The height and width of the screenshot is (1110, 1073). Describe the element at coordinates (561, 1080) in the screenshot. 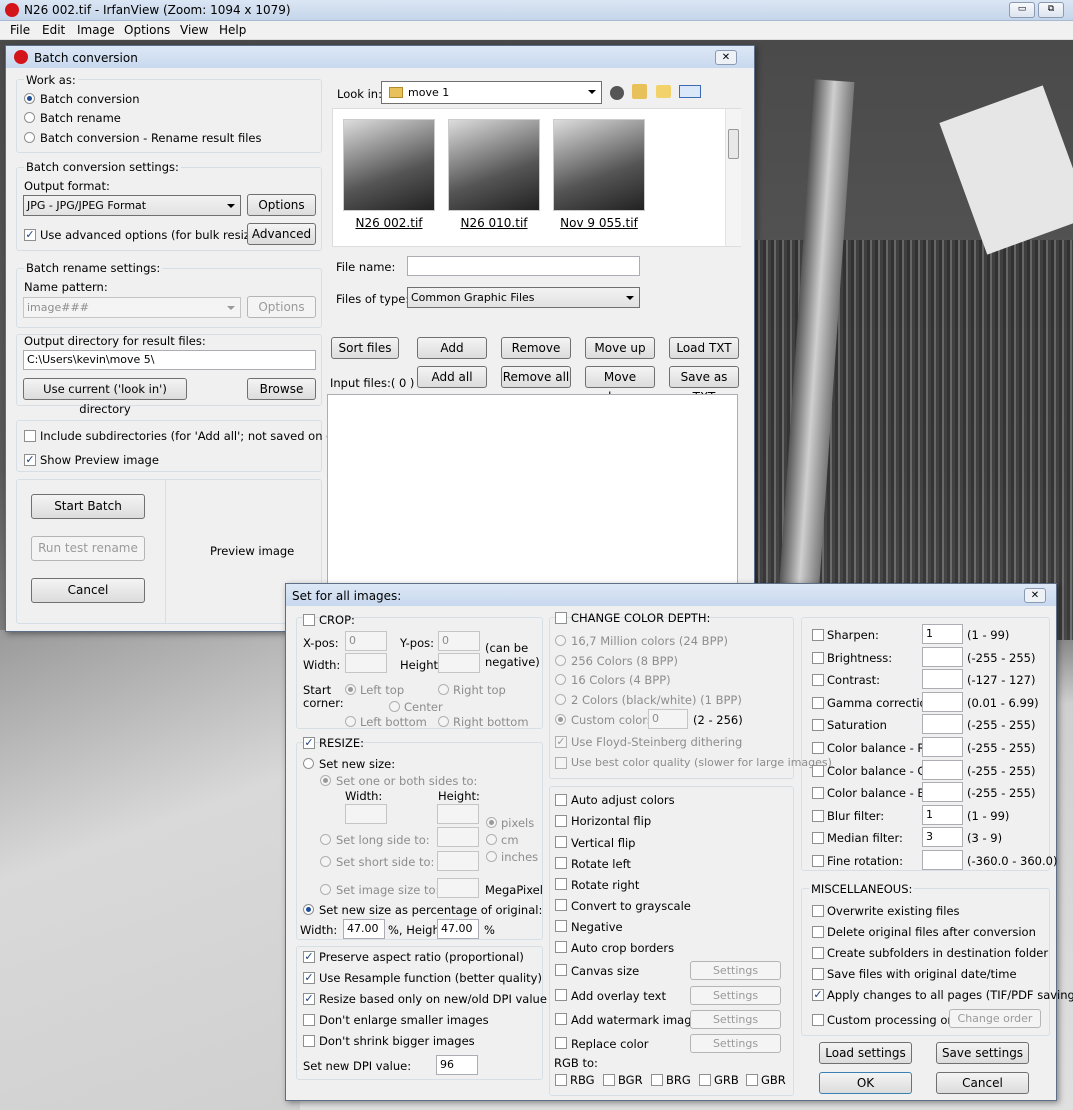

I see `rgb-rbg-checkbox` at that location.